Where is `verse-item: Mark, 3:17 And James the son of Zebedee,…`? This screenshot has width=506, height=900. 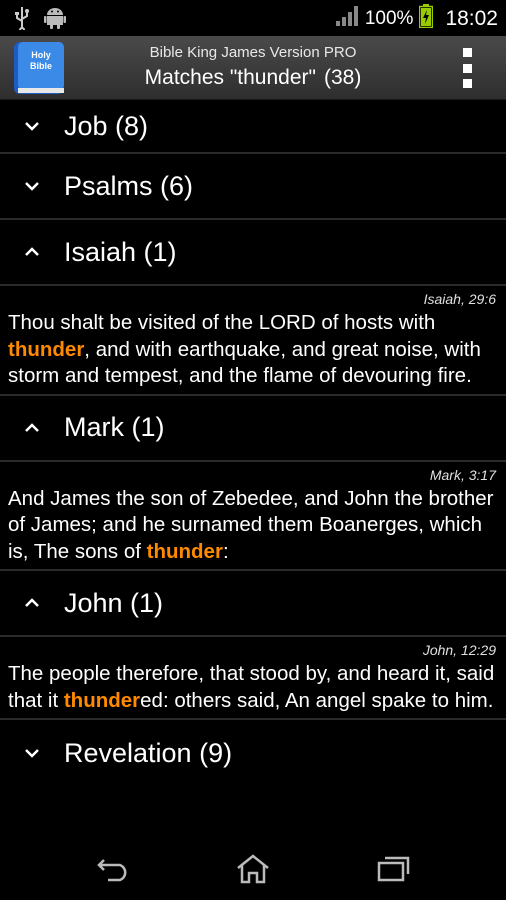
verse-item: Mark, 3:17 And James the son of Zebedee,… is located at coordinates (253, 516).